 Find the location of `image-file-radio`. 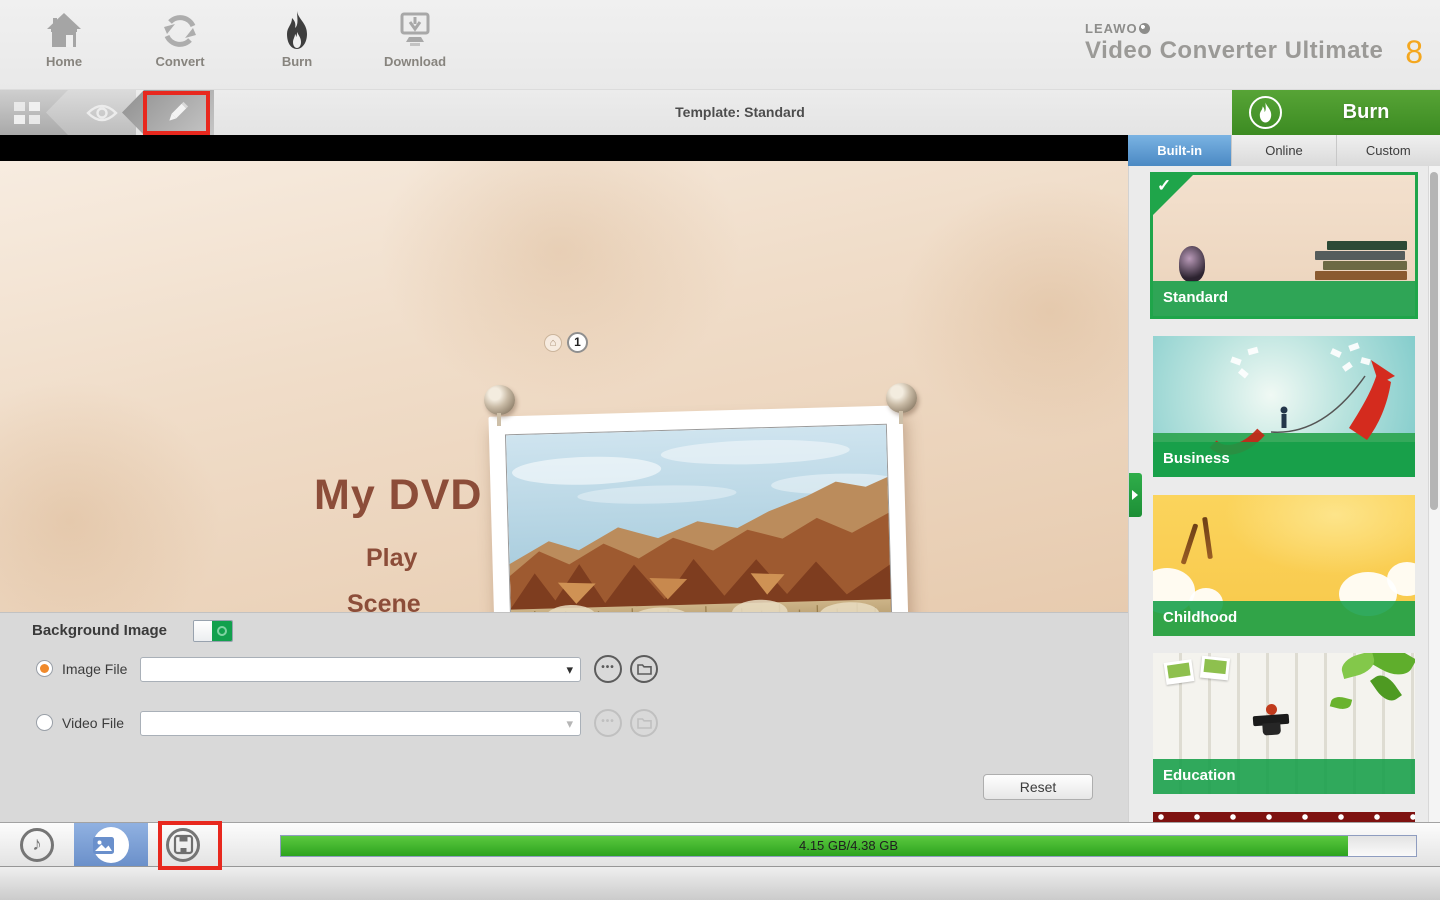

image-file-radio is located at coordinates (44, 668).